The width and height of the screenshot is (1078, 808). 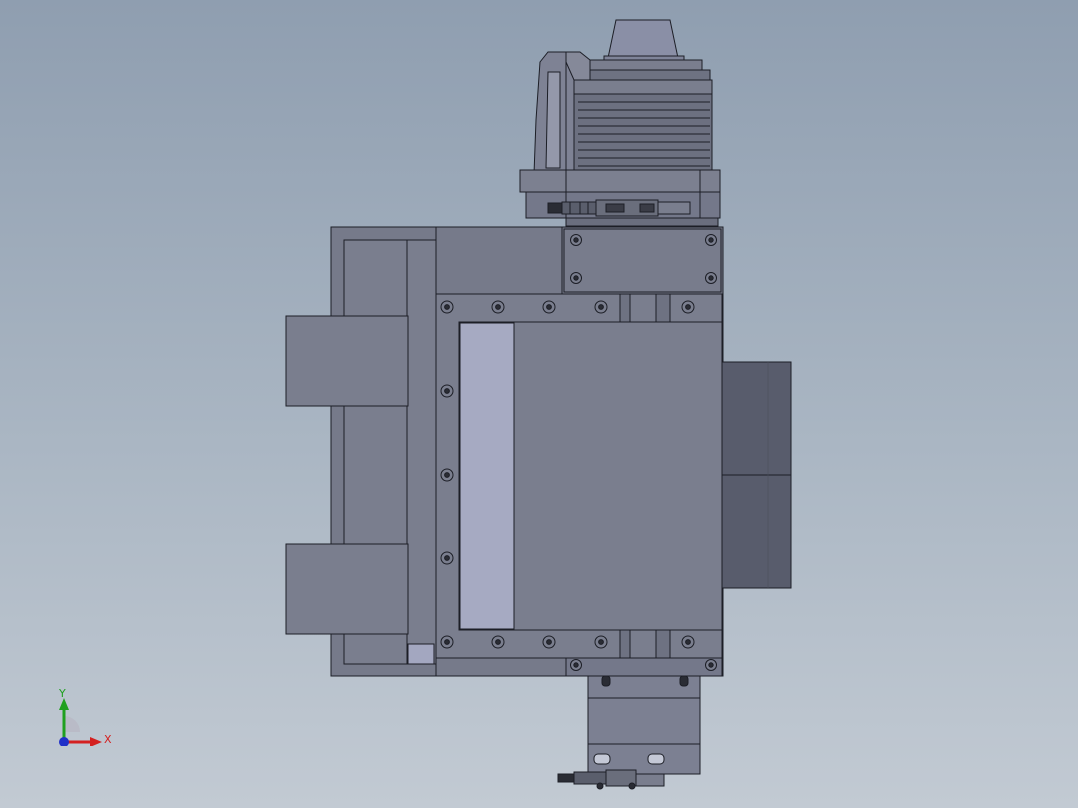 I want to click on right-motor-block, so click(x=756, y=475).